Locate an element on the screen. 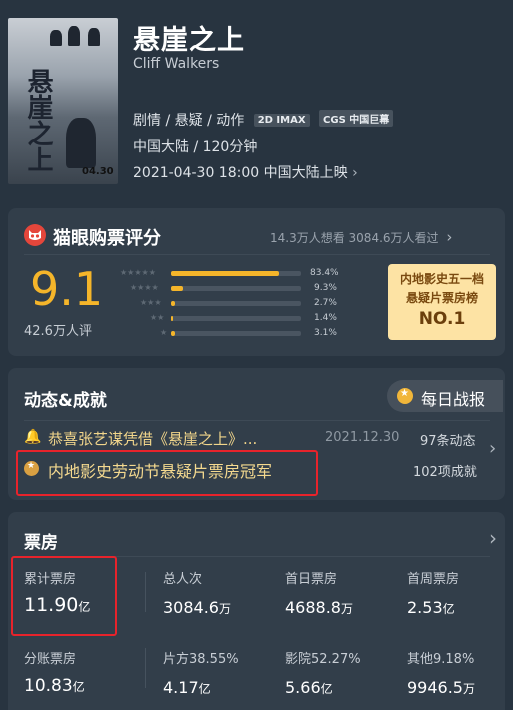 The width and height of the screenshot is (513, 710). daily-report-label: 每日战报 is located at coordinates (453, 399).